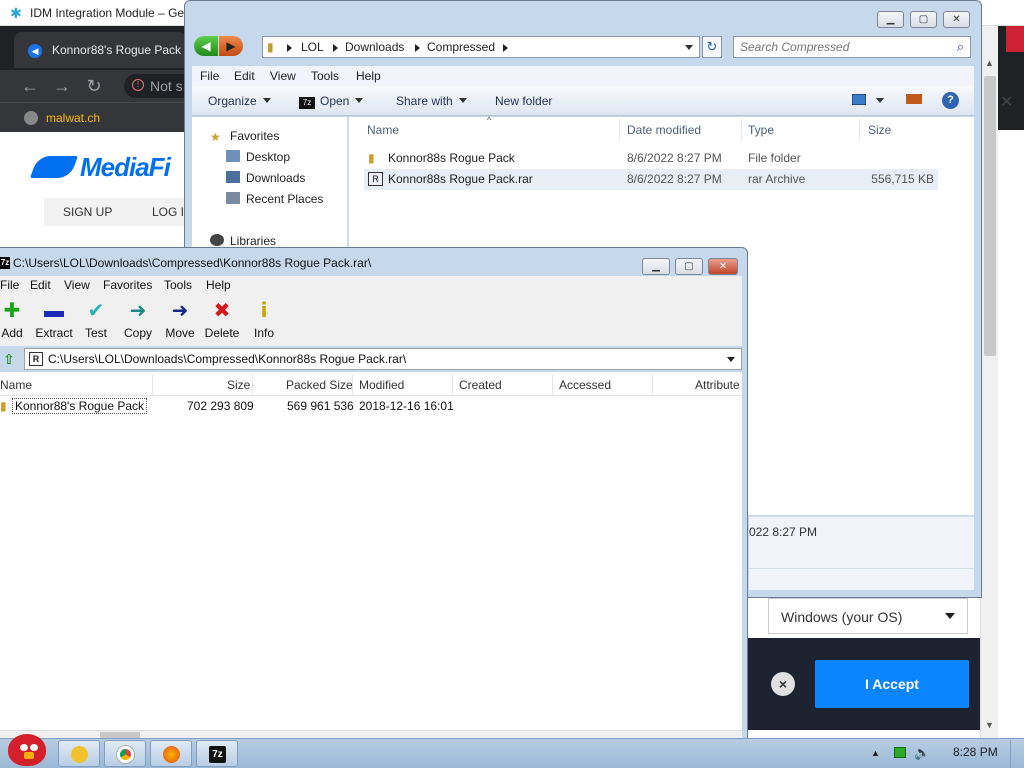 Image resolution: width=1024 pixels, height=768 pixels. Describe the element at coordinates (523, 101) in the screenshot. I see `new-folder-button: New folder` at that location.